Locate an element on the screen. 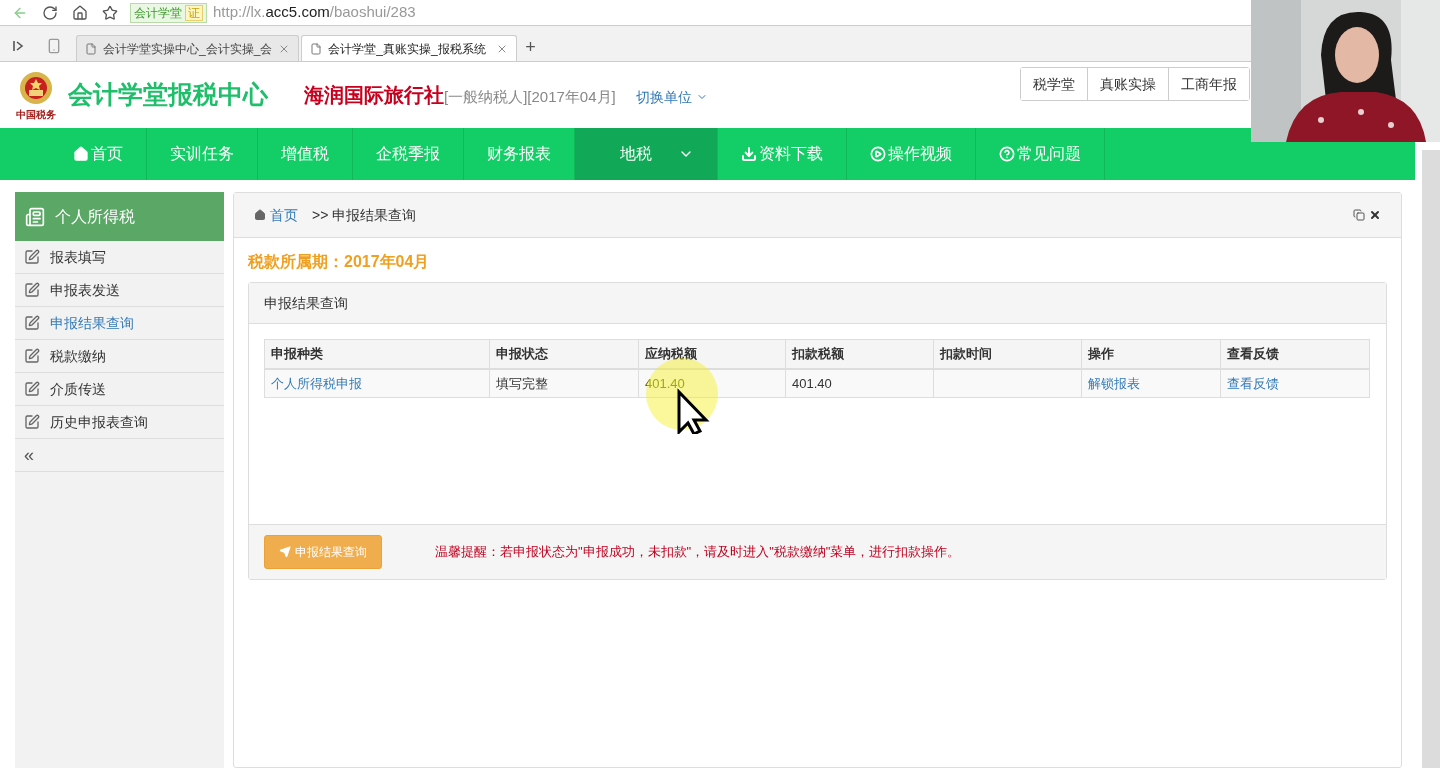 Image resolution: width=1440 pixels, height=768 pixels. help-icon is located at coordinates (1007, 154).